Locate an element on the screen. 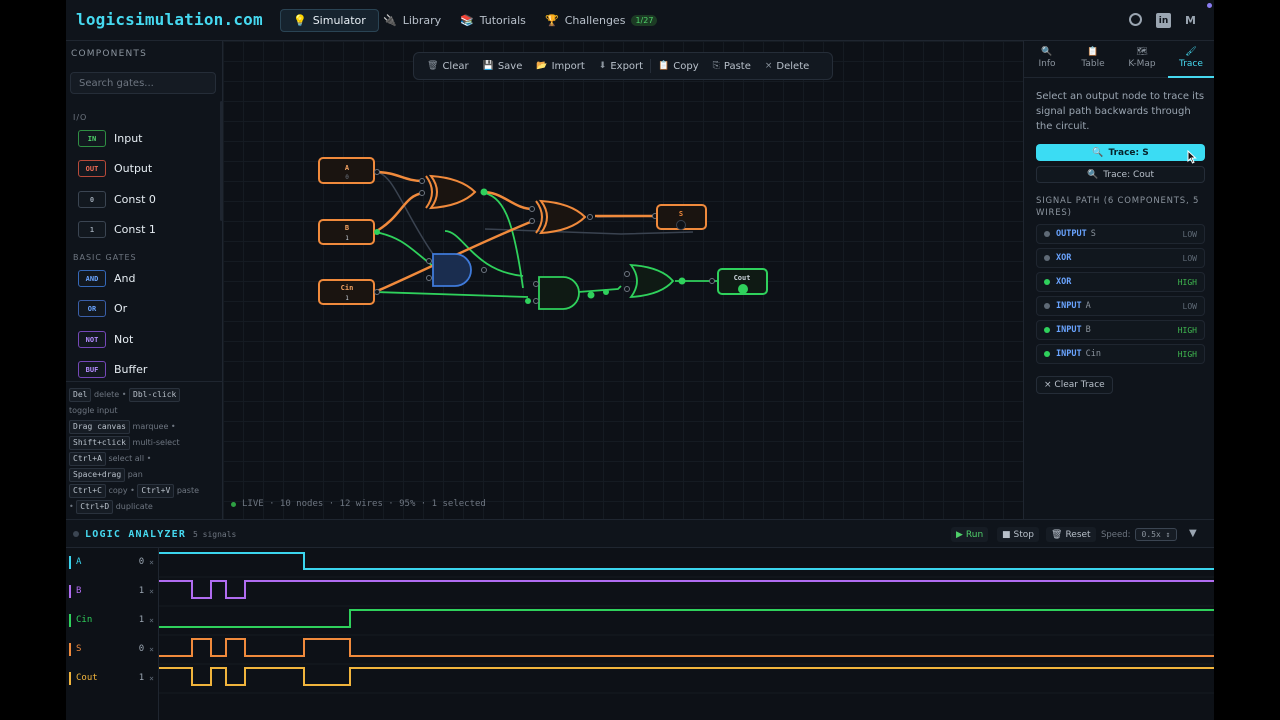 The image size is (1280, 720). path-kind: OUTPUT is located at coordinates (1071, 234).